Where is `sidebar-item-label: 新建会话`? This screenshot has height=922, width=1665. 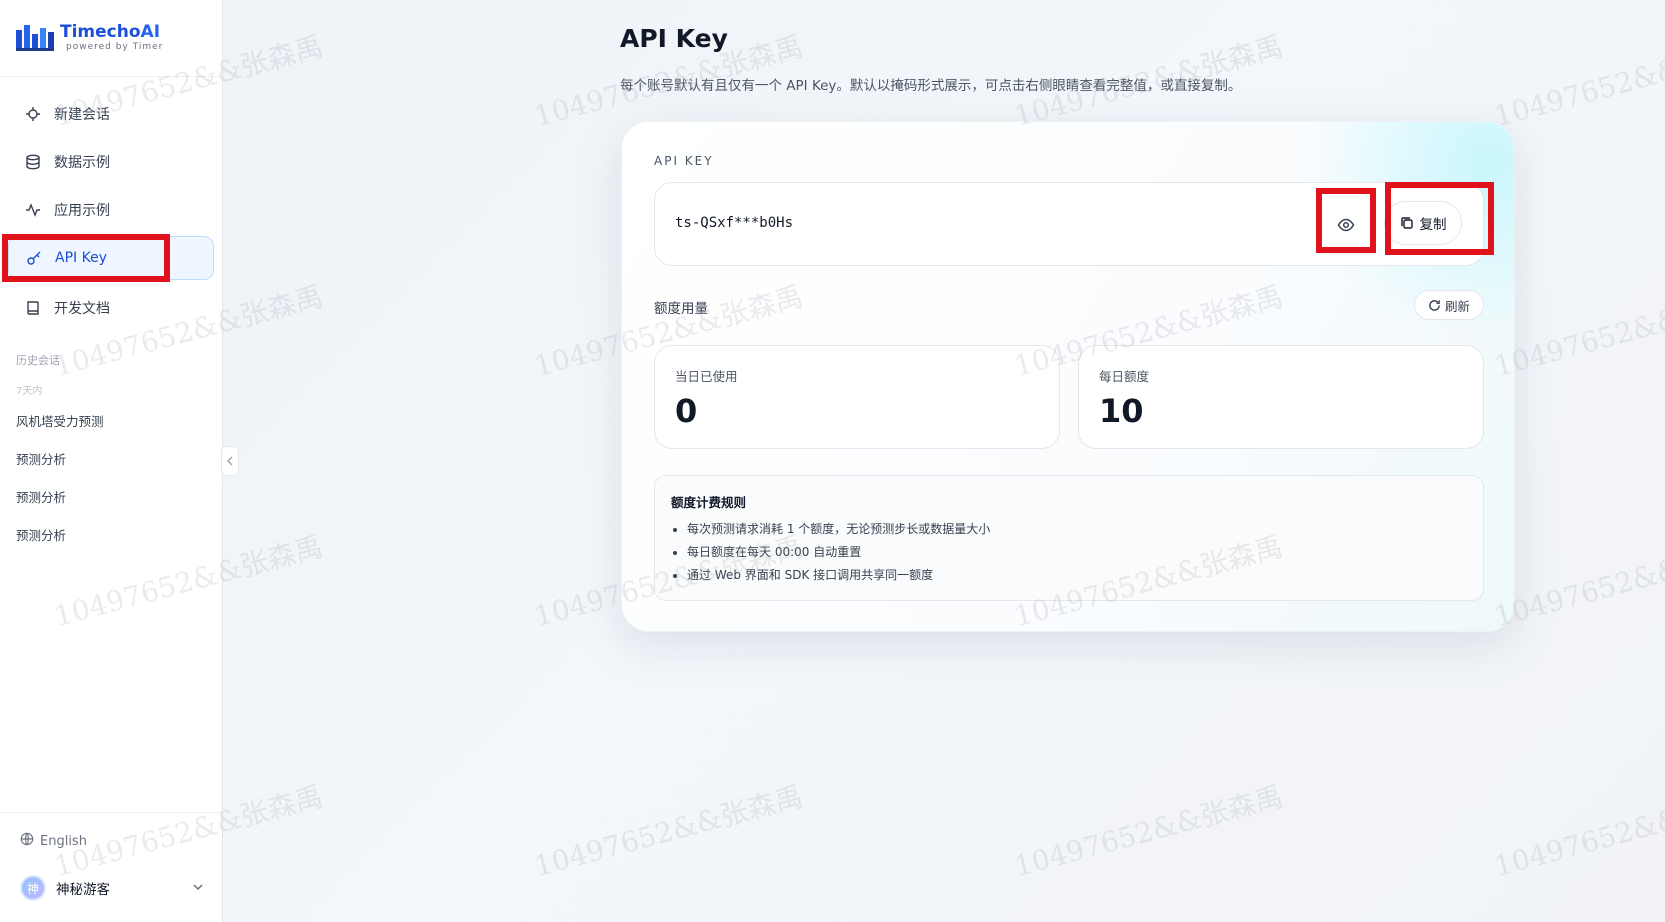
sidebar-item-label: 新建会话 is located at coordinates (82, 115).